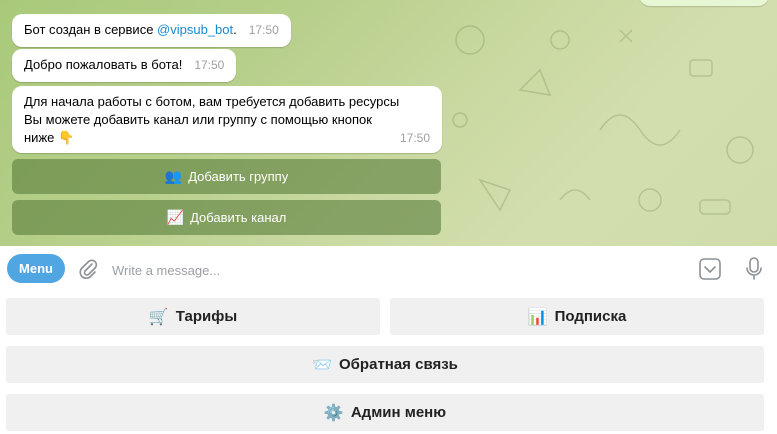  What do you see at coordinates (39, 137) in the screenshot?
I see `message-line: ниже` at bounding box center [39, 137].